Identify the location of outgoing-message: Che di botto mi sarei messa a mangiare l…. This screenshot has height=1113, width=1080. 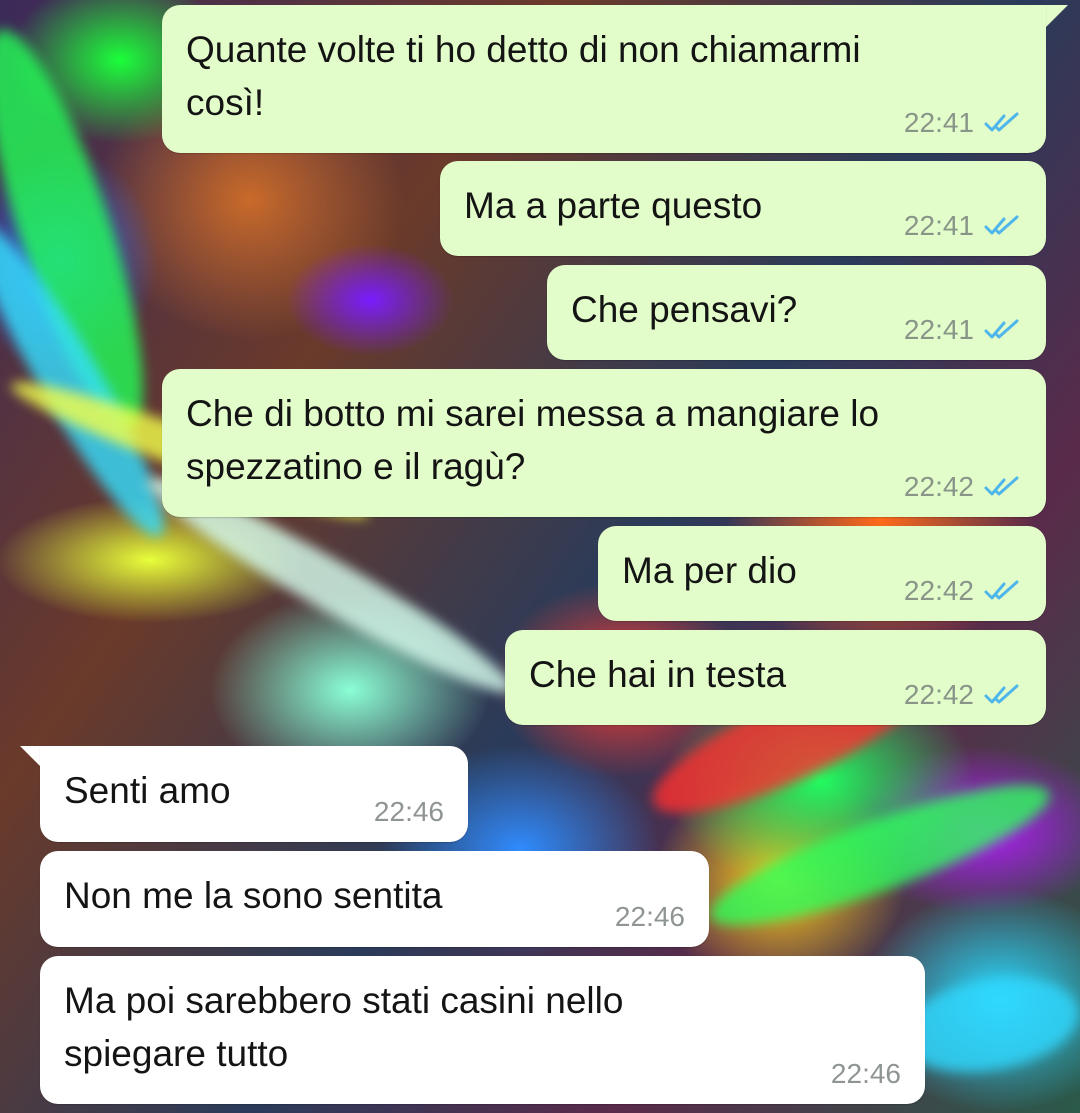
(604, 443).